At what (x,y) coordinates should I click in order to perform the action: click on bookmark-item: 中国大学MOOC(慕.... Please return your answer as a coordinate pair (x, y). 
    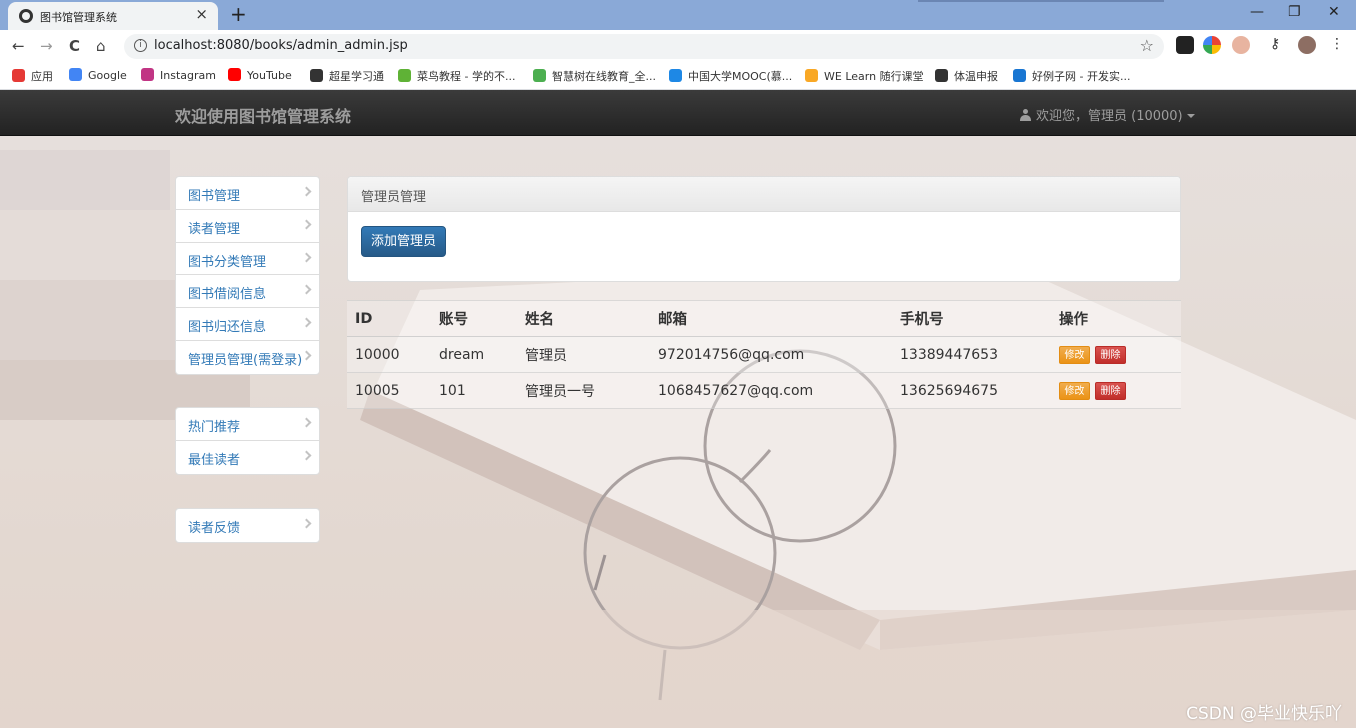
    Looking at the image, I should click on (730, 76).